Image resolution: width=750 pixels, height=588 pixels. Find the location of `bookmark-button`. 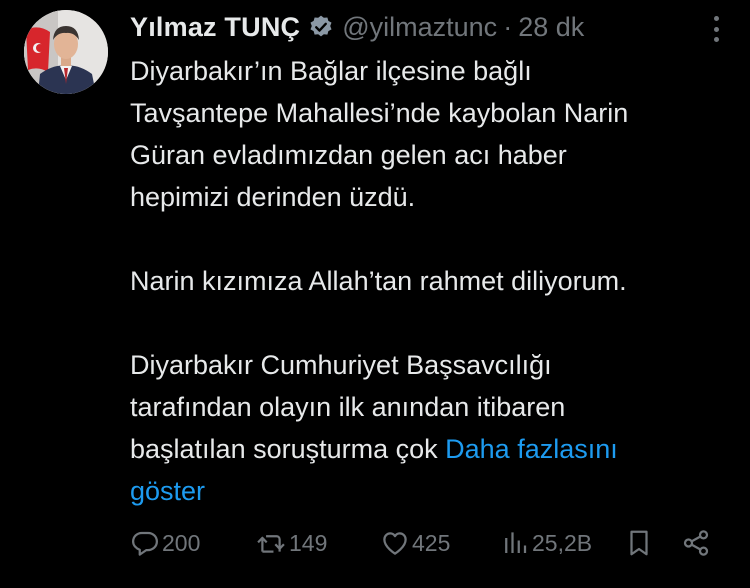

bookmark-button is located at coordinates (639, 543).